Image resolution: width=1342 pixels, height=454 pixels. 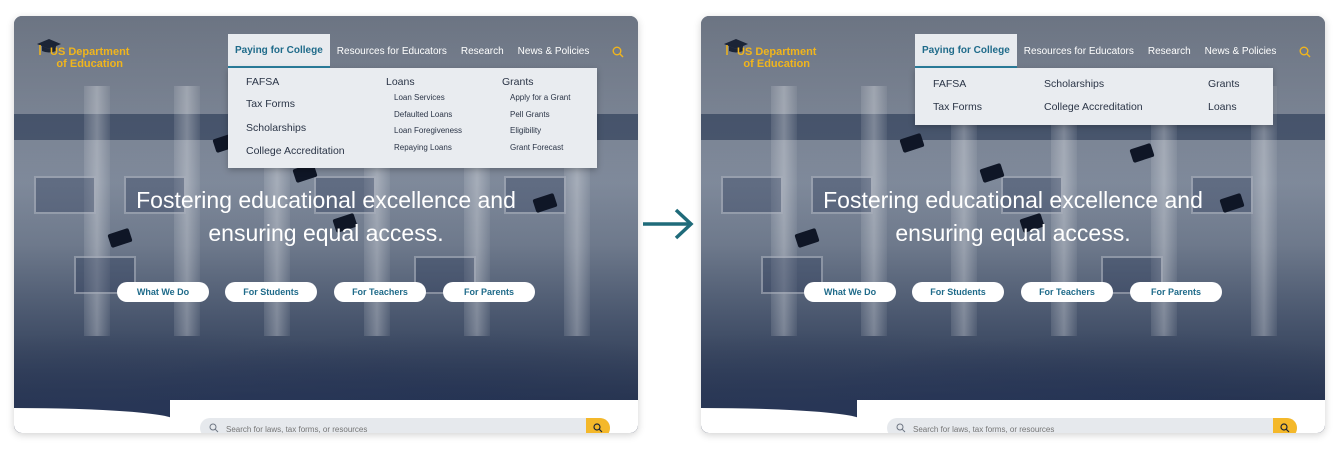 I want to click on menu-item-repaying-loans: Repaying Loans, so click(x=423, y=147).